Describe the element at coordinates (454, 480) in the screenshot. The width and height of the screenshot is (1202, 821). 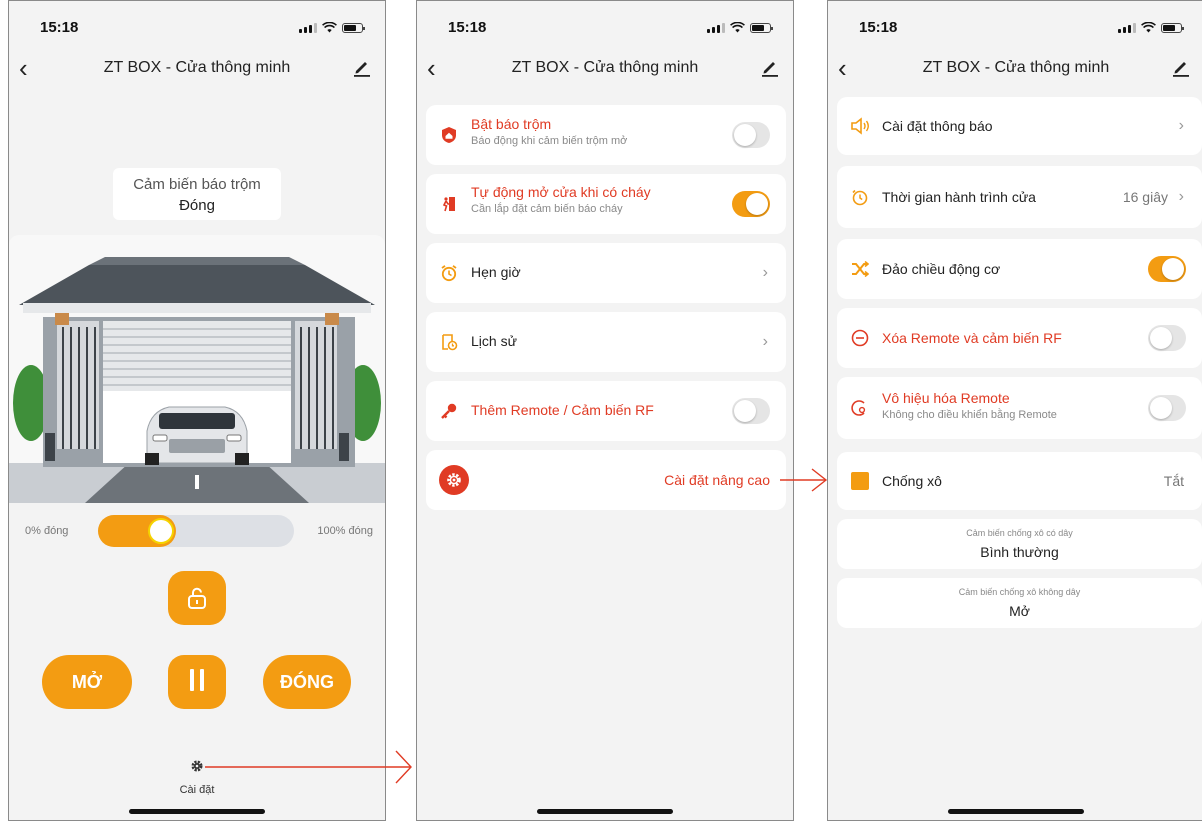
I see `advanced-gear-icon` at that location.